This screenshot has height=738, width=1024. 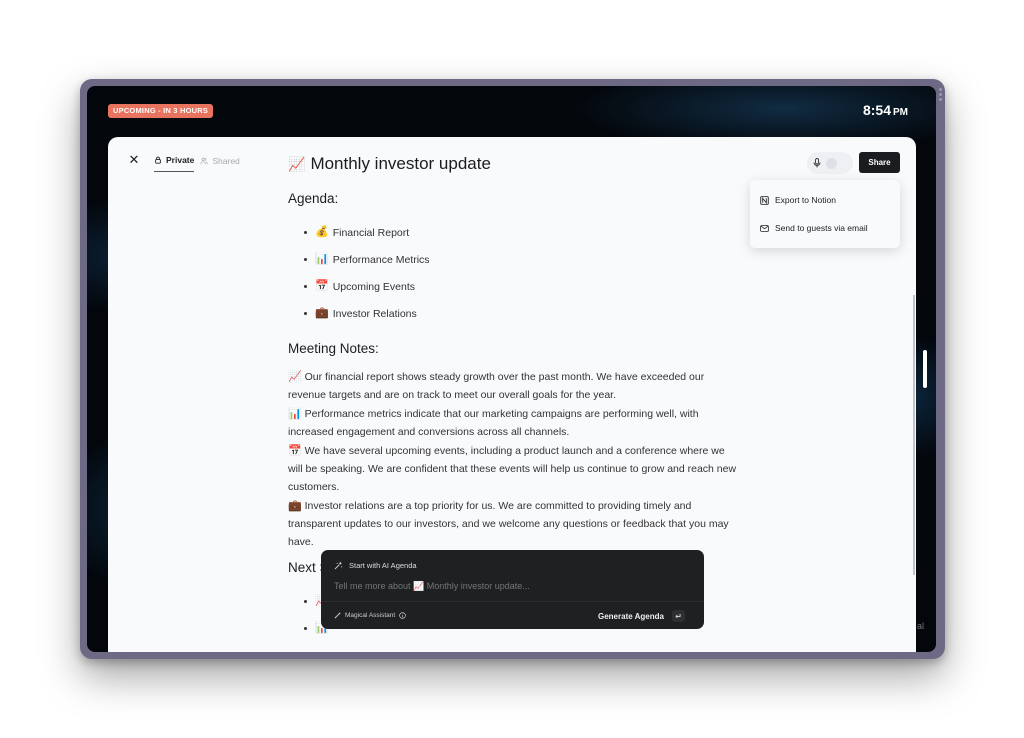 I want to click on agenda-item-text: Upcoming Events, so click(x=373, y=286).